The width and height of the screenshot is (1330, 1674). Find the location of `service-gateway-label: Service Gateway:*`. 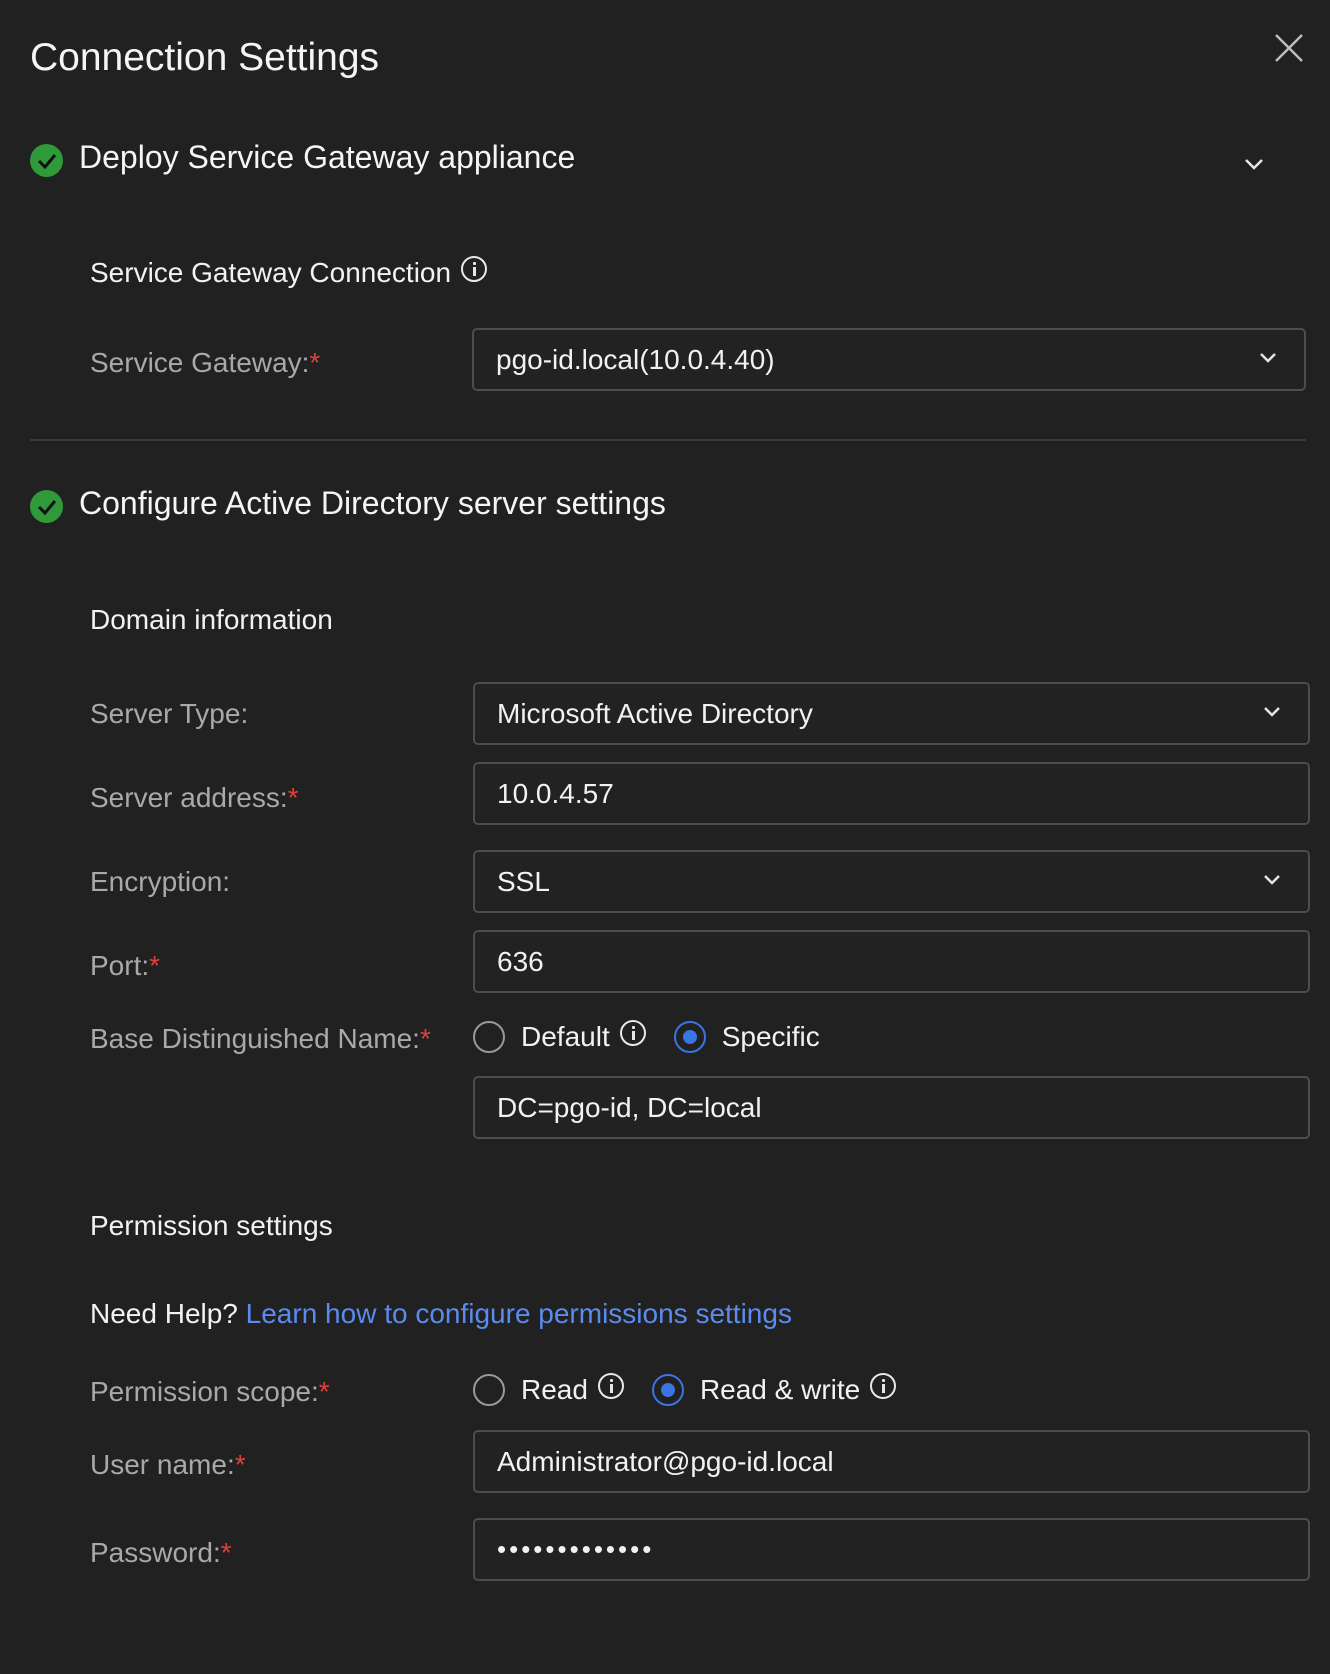

service-gateway-label: Service Gateway:* is located at coordinates (205, 363).